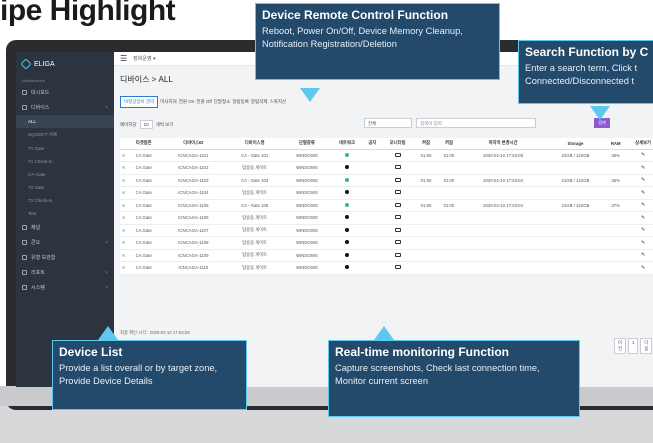 The image size is (653, 443). I want to click on col-on: 켜짐, so click(426, 144).